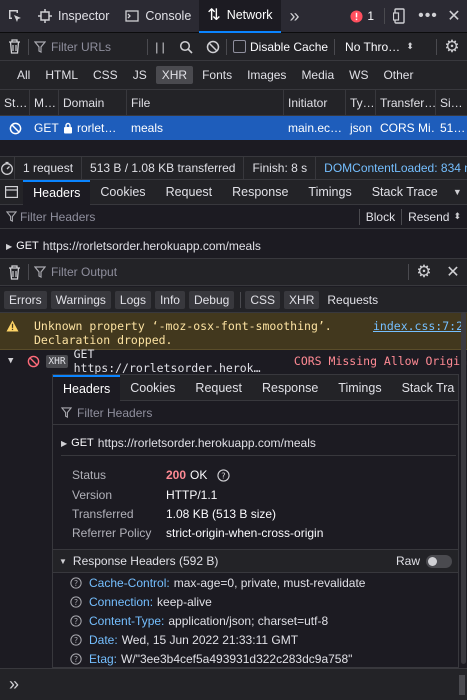 This screenshot has height=700, width=467. Describe the element at coordinates (329, 192) in the screenshot. I see `tab-timings: Timings` at that location.